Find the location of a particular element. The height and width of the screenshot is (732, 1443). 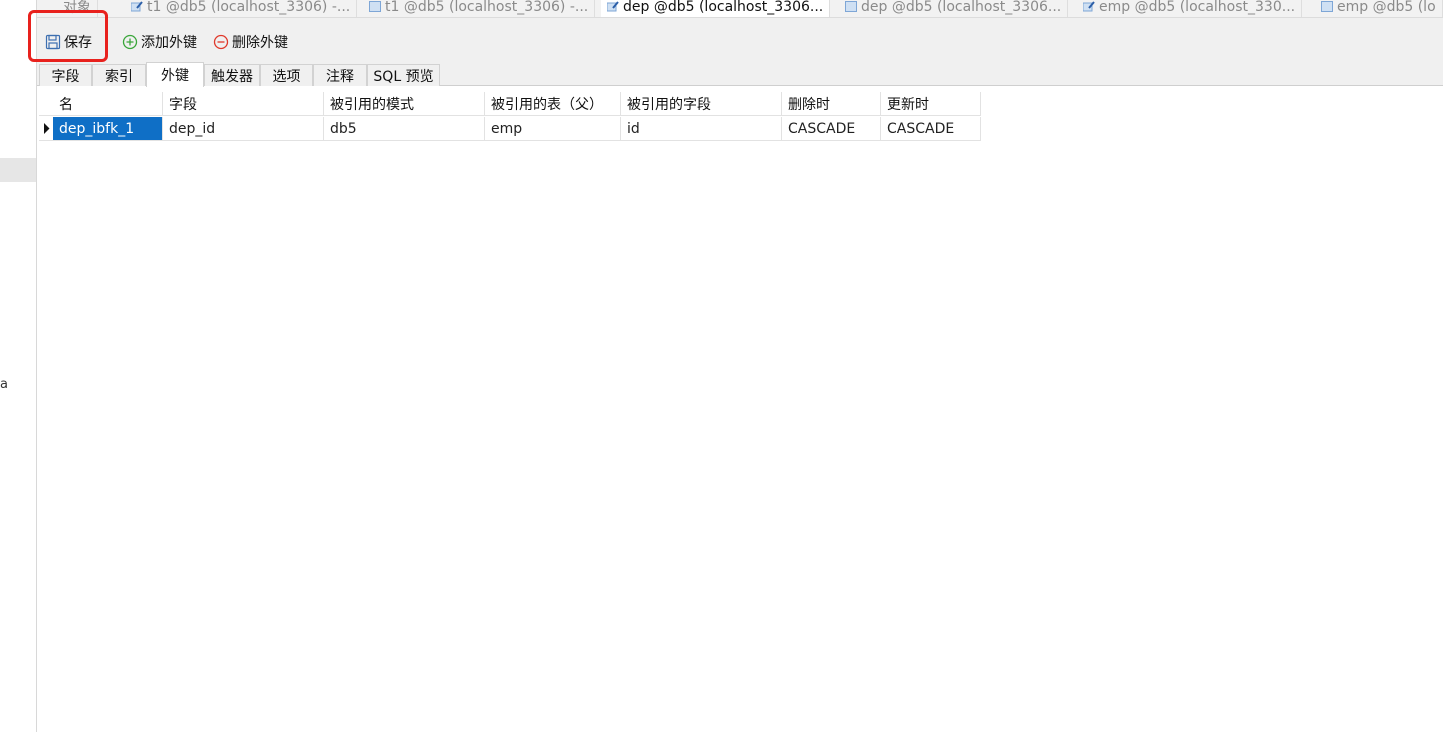

tab-label: emp @db5 (lo is located at coordinates (1386, 7).